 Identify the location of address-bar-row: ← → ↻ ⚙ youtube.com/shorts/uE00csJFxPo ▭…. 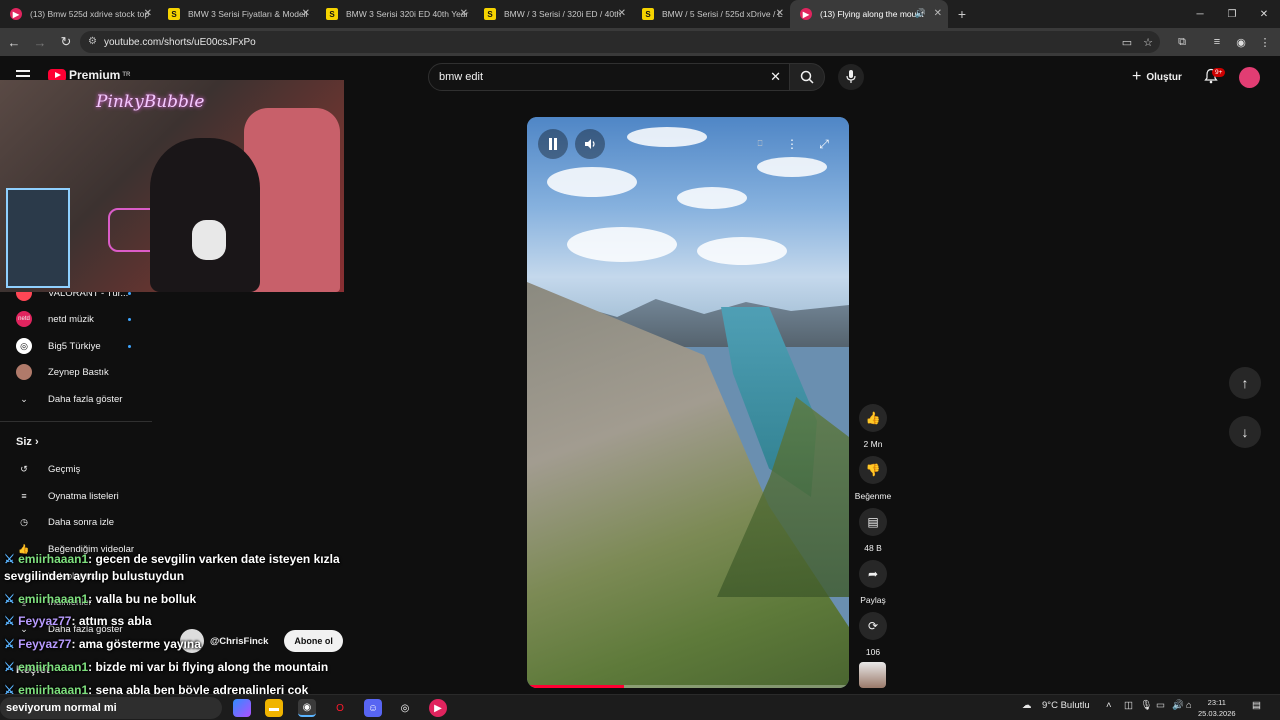
(640, 42).